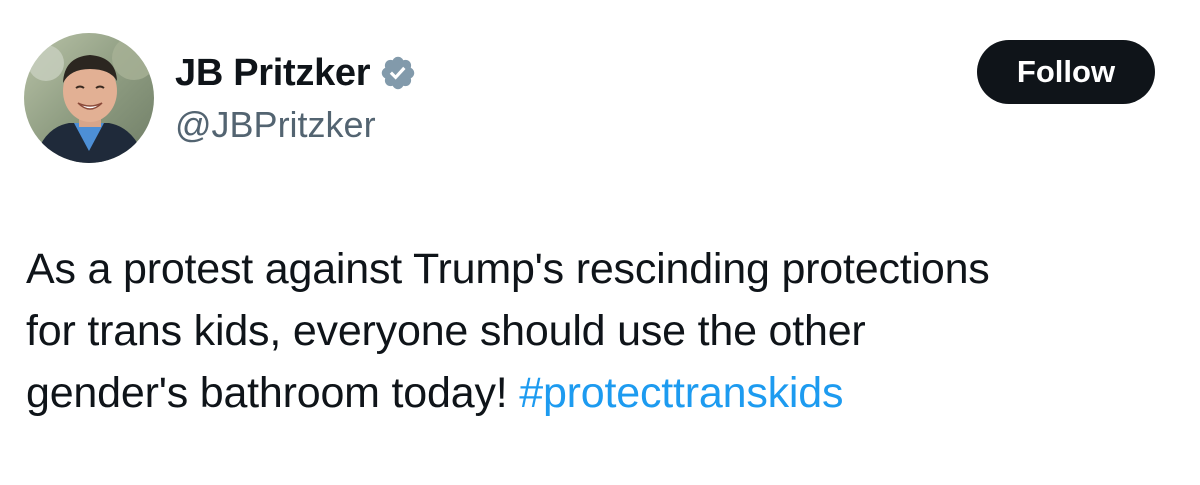  I want to click on hashtag-link: #protecttranskids, so click(681, 393).